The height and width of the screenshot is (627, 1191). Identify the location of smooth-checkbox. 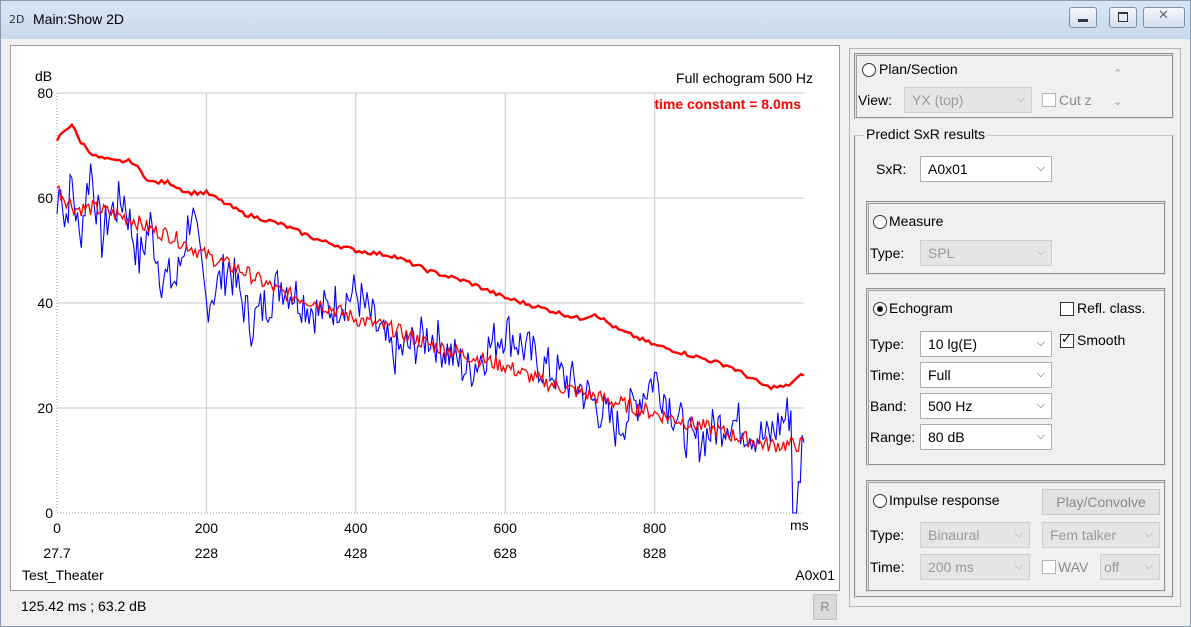
(1067, 340).